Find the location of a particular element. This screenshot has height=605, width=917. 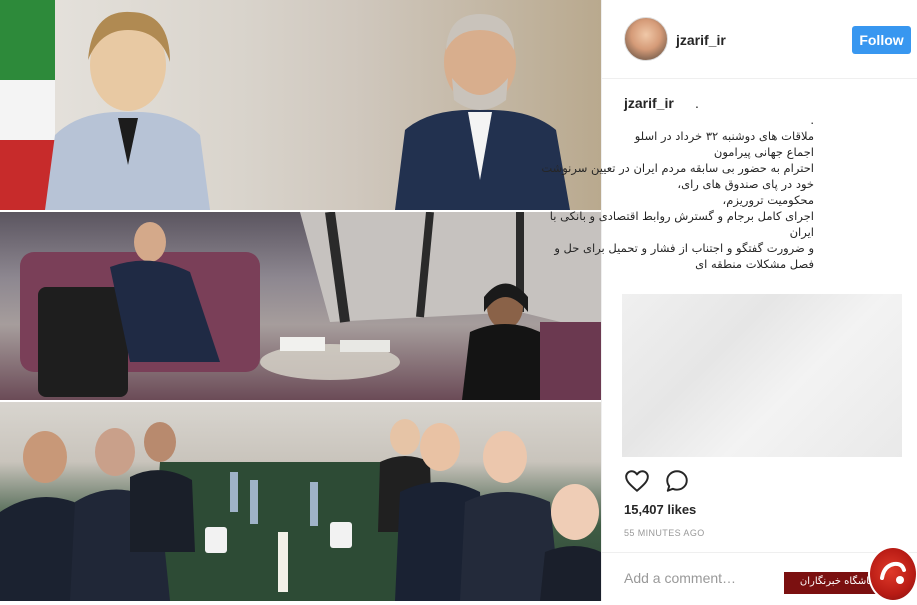

post-timestamp: 55 MINUTES AGO is located at coordinates (664, 533).